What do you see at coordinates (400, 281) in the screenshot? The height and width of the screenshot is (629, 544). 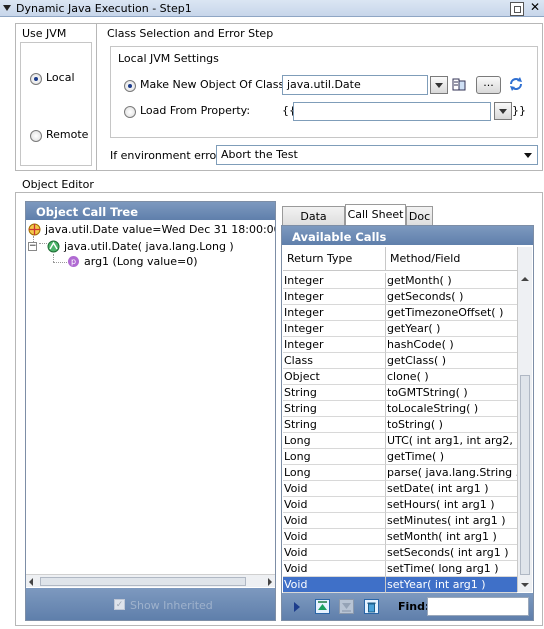 I see `table-row: Integer getMonth( )` at bounding box center [400, 281].